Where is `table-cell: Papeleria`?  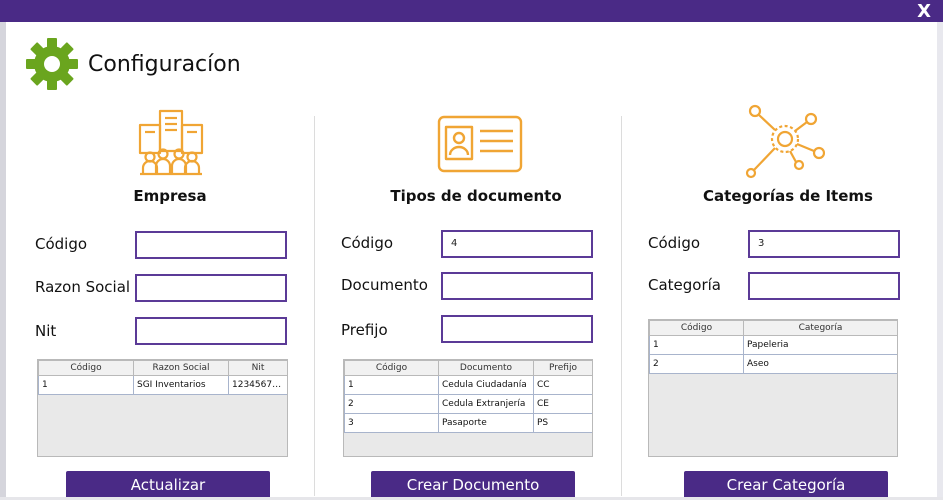
table-cell: Papeleria is located at coordinates (820, 345).